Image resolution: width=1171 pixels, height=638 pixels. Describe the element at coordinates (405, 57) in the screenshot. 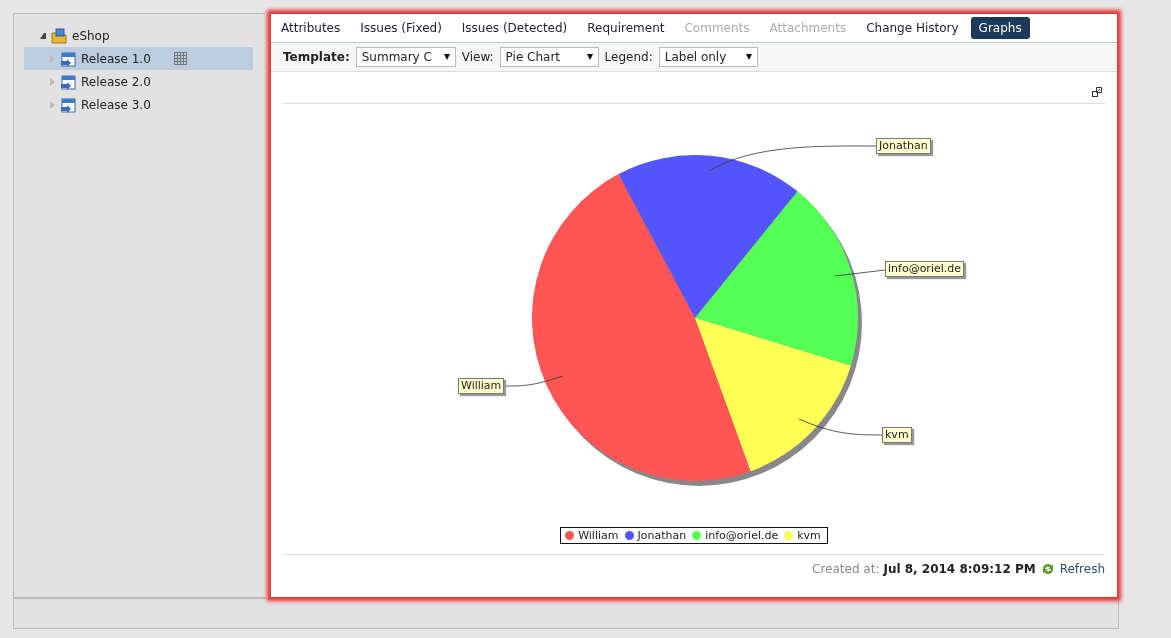

I see `dropdown: Summary C` at that location.